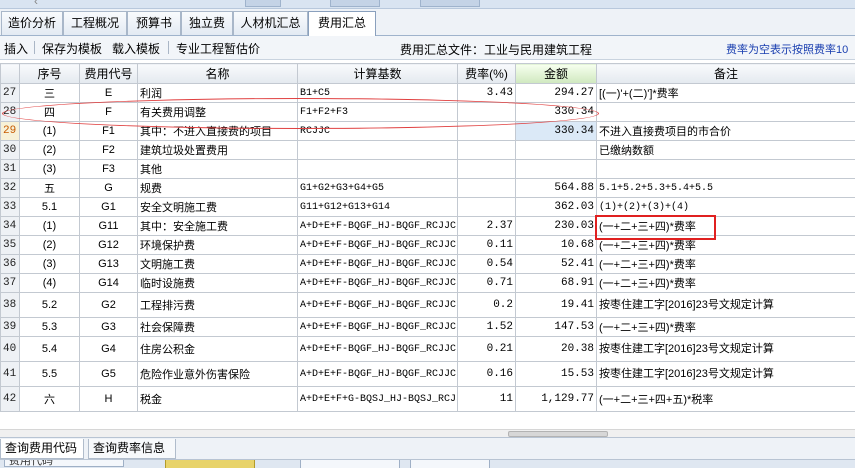 This screenshot has width=855, height=468. Describe the element at coordinates (10, 169) in the screenshot. I see `row-number: 31` at that location.